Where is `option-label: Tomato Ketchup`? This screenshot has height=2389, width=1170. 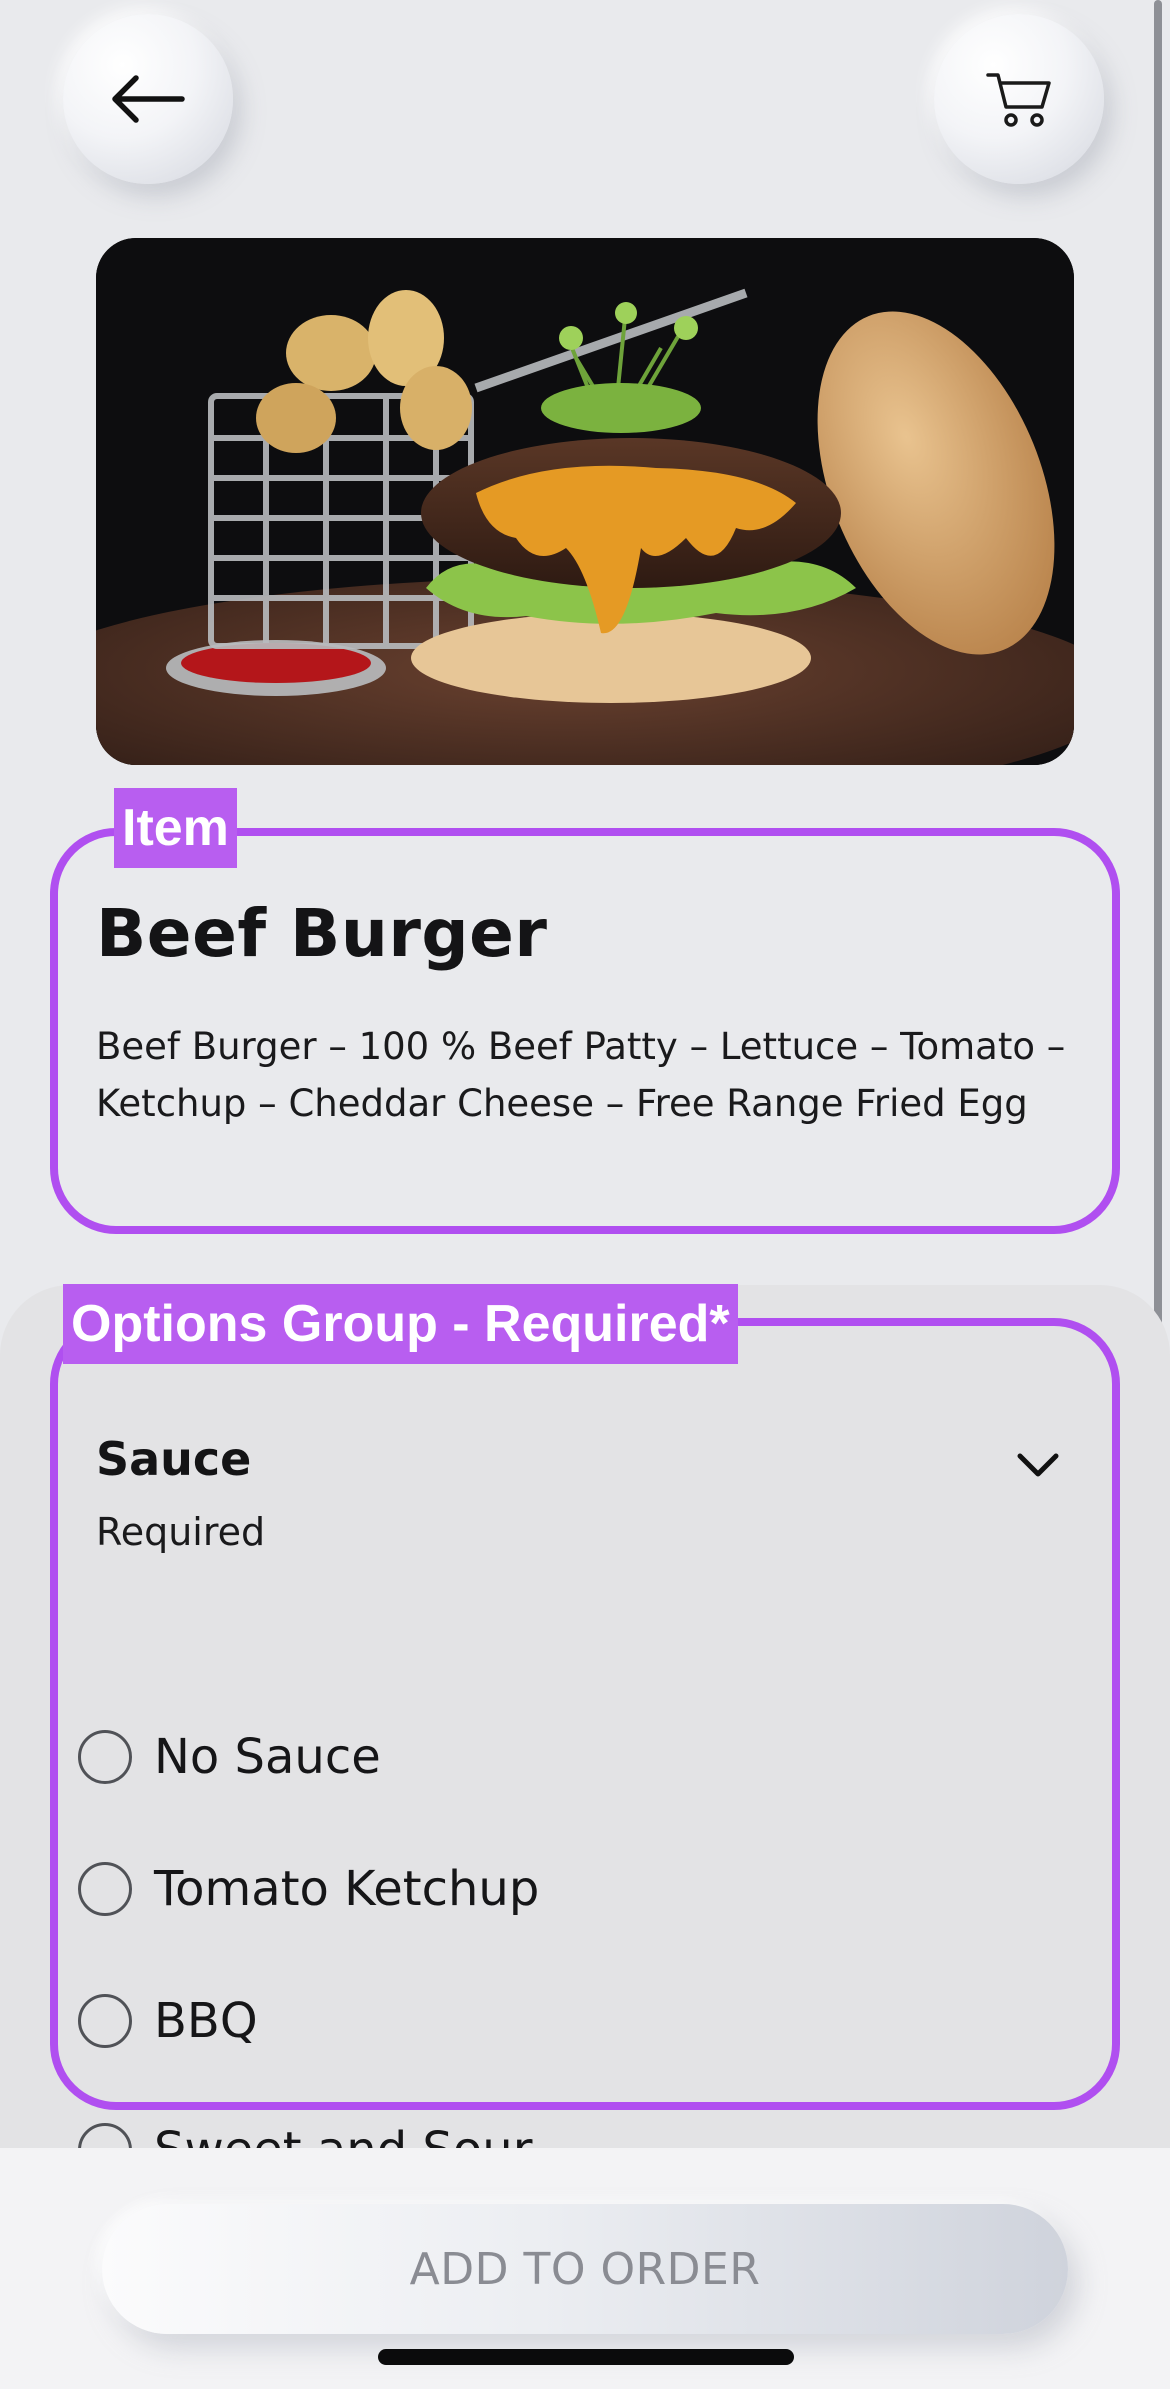 option-label: Tomato Ketchup is located at coordinates (347, 1889).